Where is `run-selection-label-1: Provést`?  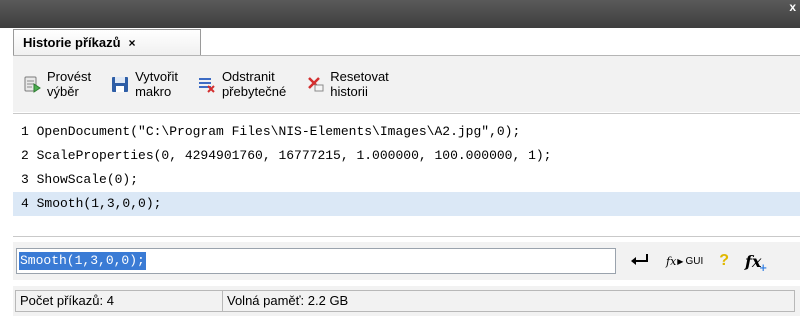 run-selection-label-1: Provést is located at coordinates (69, 76).